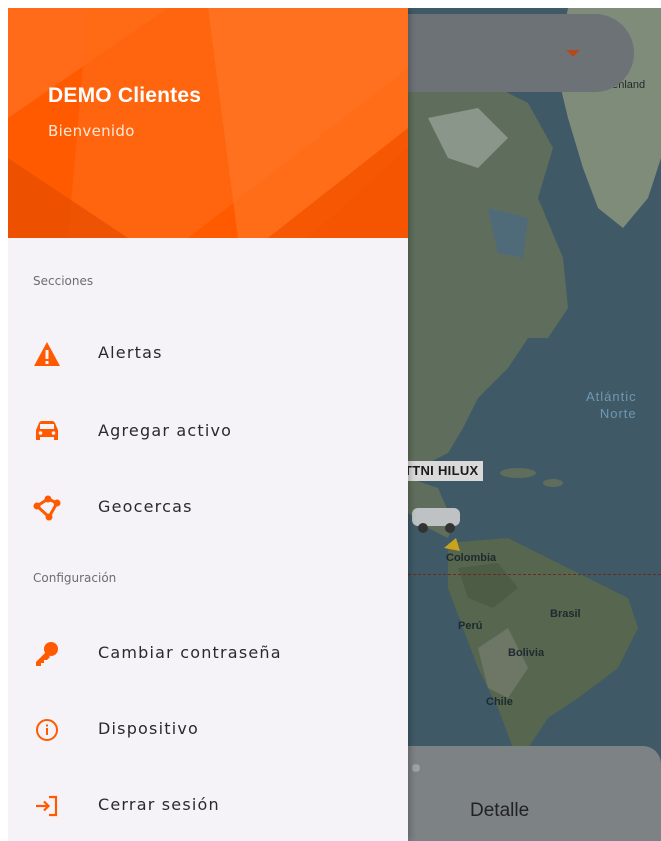 The height and width of the screenshot is (841, 661). What do you see at coordinates (149, 728) in the screenshot?
I see `menu-item-label: Dispositivo` at bounding box center [149, 728].